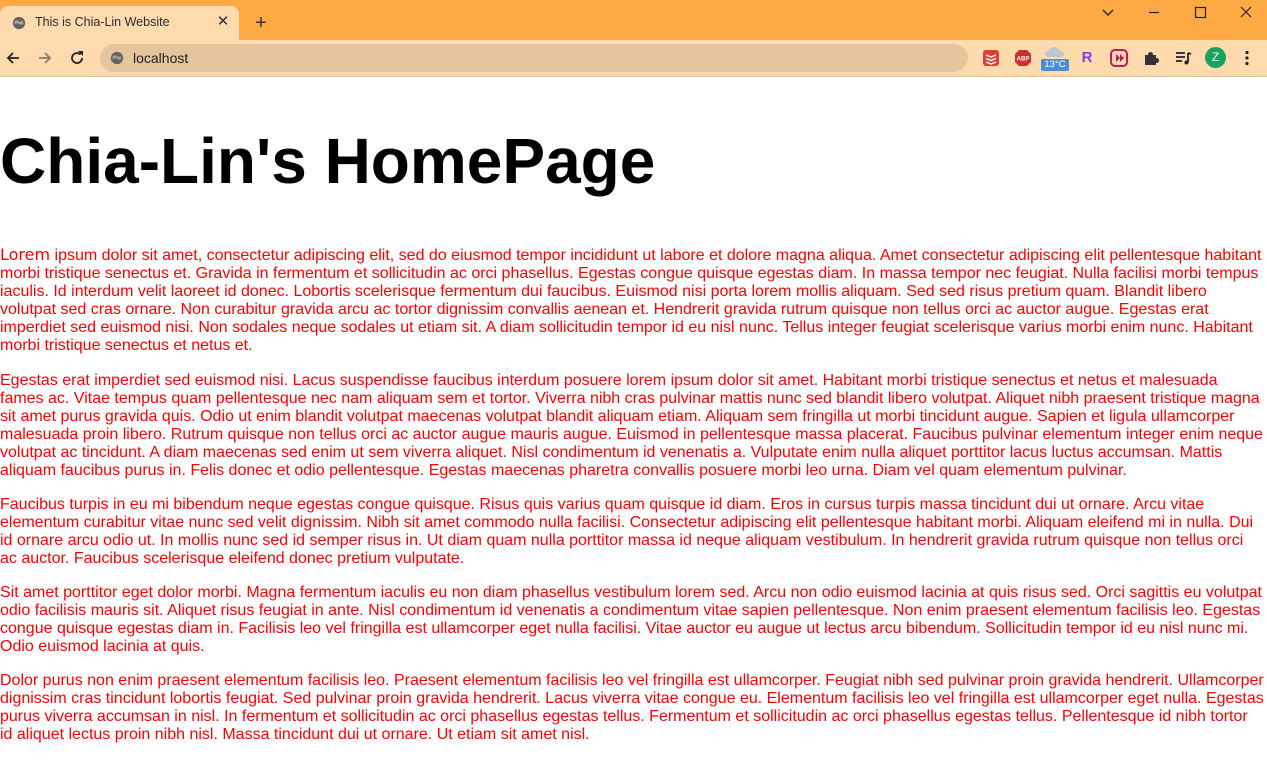 This screenshot has height=771, width=1267. Describe the element at coordinates (1215, 57) in the screenshot. I see `profile-avatar: Z` at that location.